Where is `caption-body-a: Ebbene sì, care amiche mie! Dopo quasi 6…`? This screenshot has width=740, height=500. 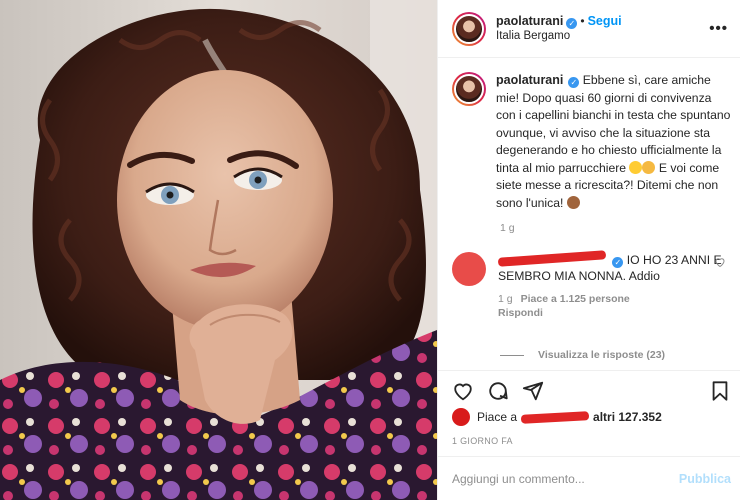
caption-body-a: Ebbene sì, care amiche mie! Dopo quasi 6… is located at coordinates (613, 124).